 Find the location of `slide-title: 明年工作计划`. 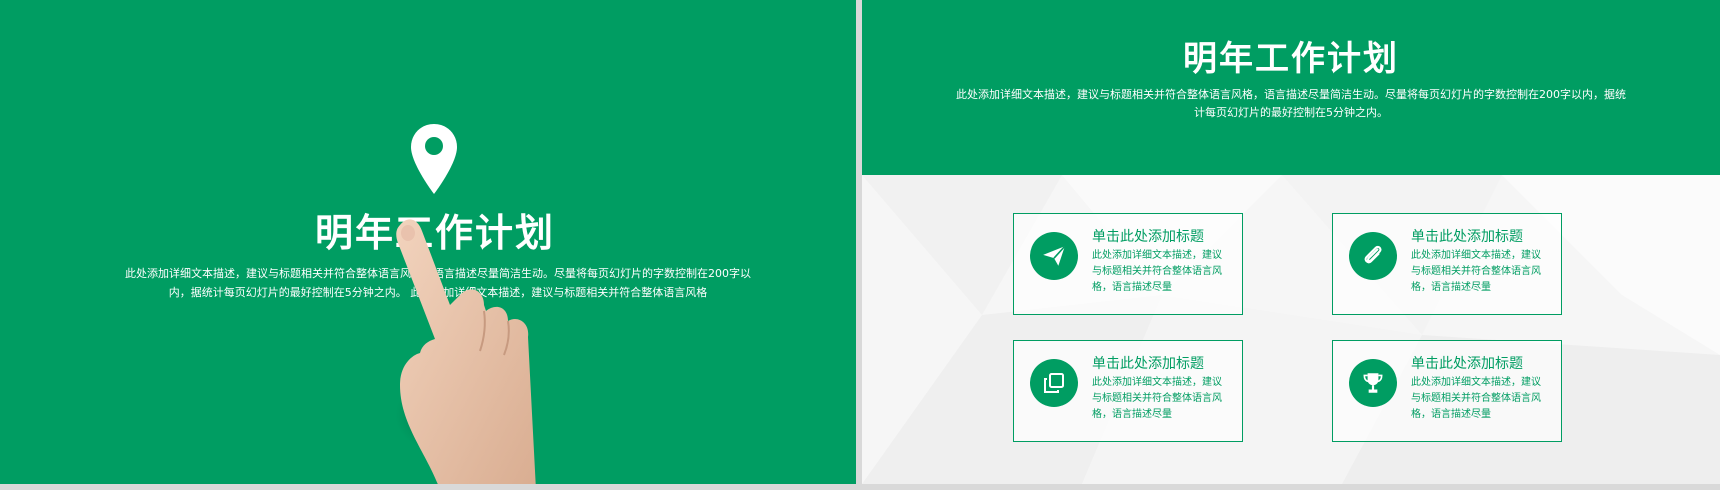

slide-title: 明年工作计划 is located at coordinates (1291, 59).